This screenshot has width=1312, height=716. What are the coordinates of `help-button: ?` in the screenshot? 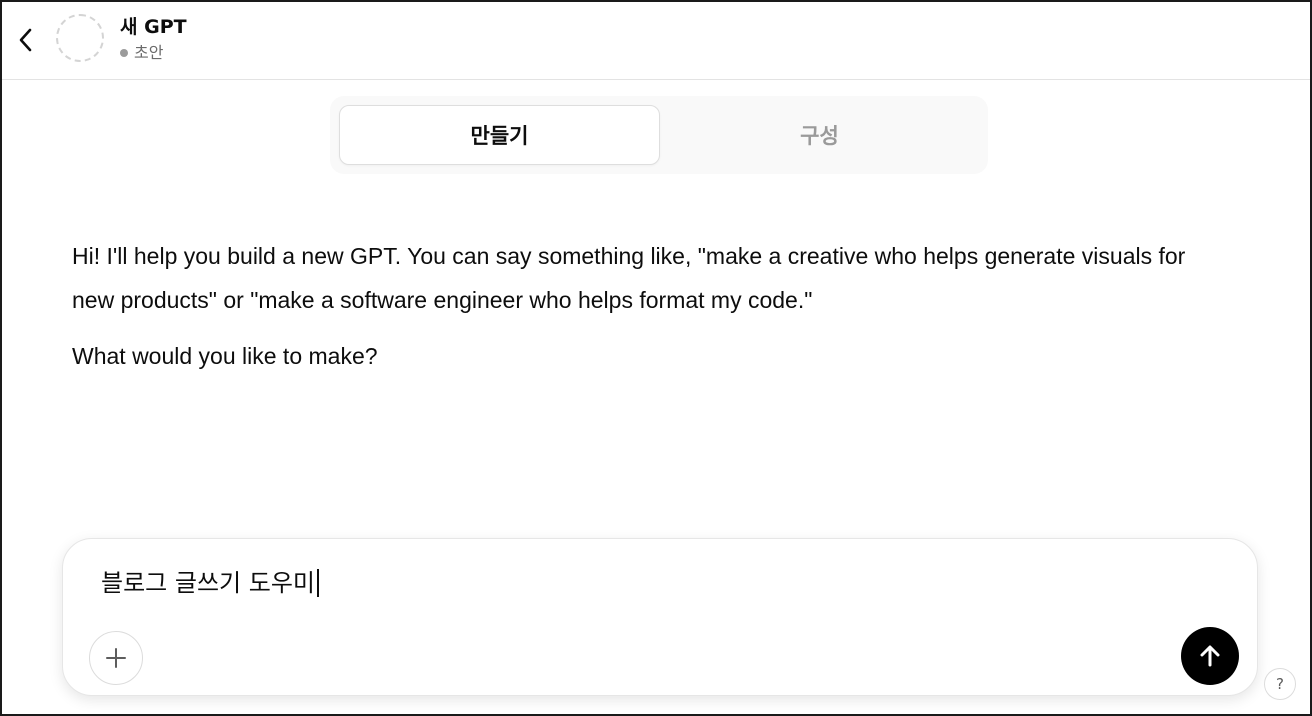 It's located at (1280, 684).